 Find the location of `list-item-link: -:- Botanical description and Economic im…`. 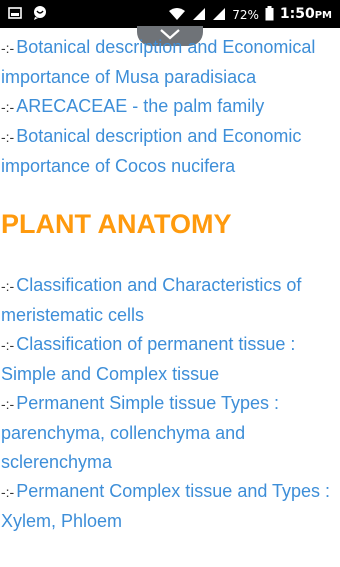

list-item-link: -:- Botanical description and Economic im… is located at coordinates (169, 151).